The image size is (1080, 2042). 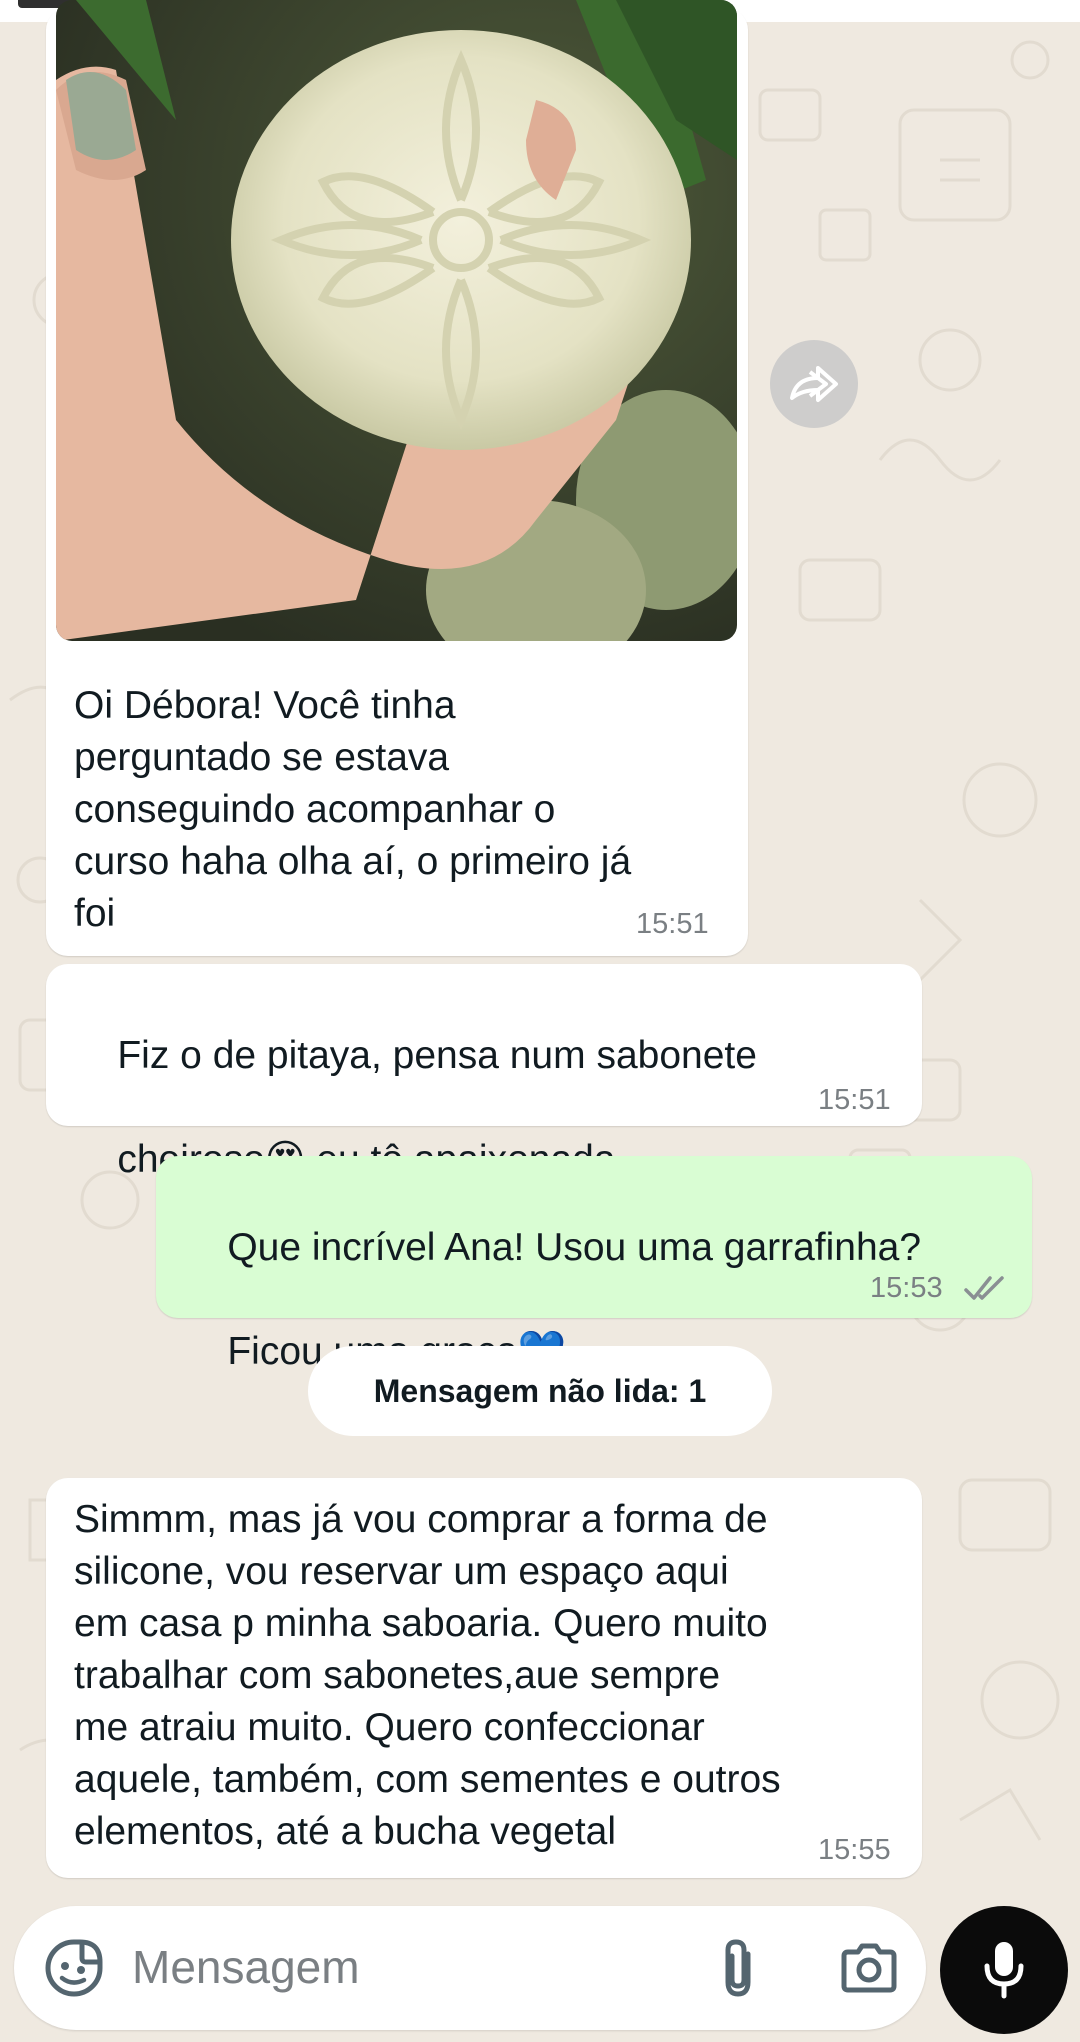 I want to click on message-line: Fiz o de pitaya, pensa num sabonete, so click(x=437, y=1055).